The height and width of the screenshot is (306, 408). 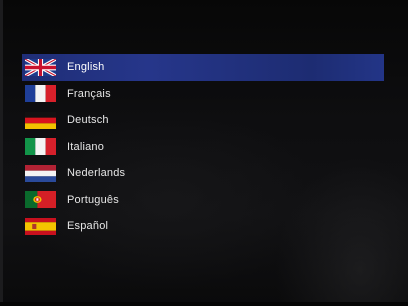 What do you see at coordinates (203, 226) in the screenshot?
I see `language-option-espanol: Español` at bounding box center [203, 226].